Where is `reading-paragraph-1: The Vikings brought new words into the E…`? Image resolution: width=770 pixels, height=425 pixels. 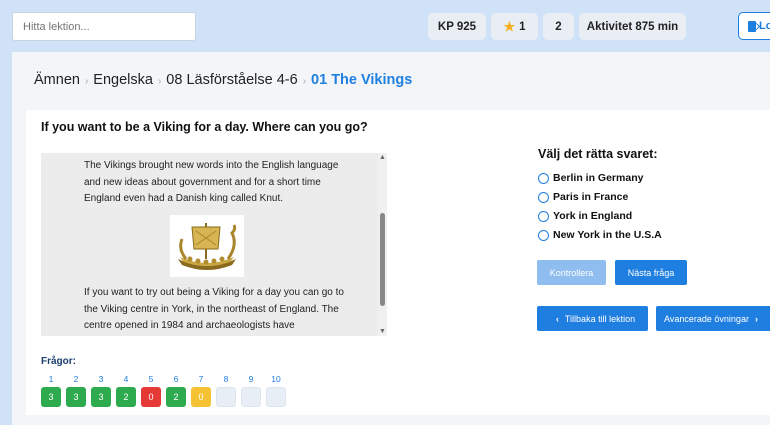
reading-paragraph-1: The Vikings brought new words into the E… is located at coordinates (211, 182).